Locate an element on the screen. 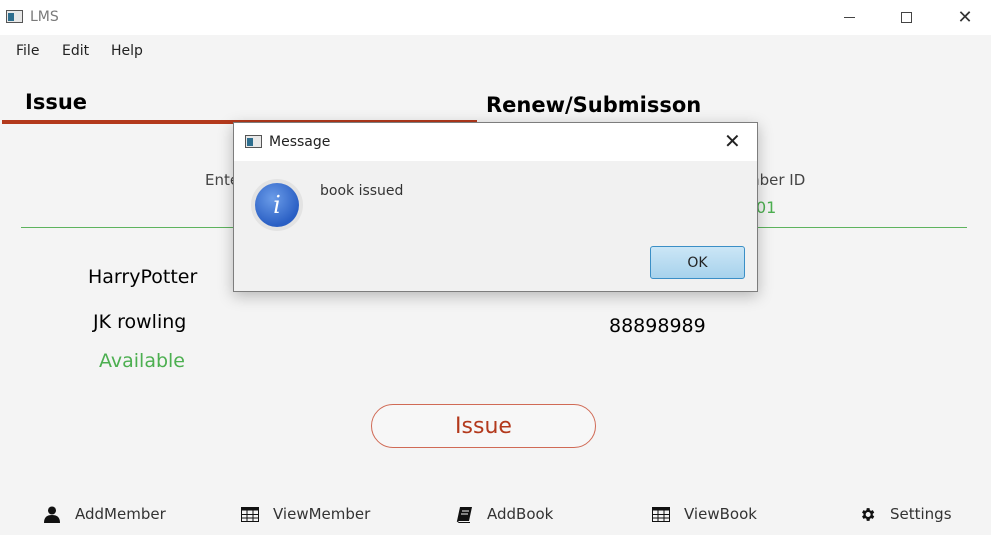 The width and height of the screenshot is (991, 535). maximize-icon is located at coordinates (906, 17).